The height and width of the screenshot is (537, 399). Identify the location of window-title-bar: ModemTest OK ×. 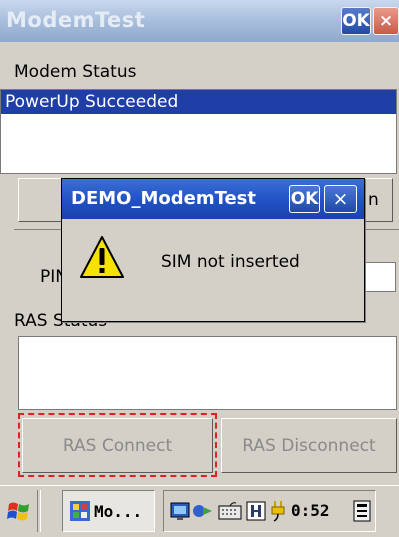
(199, 21).